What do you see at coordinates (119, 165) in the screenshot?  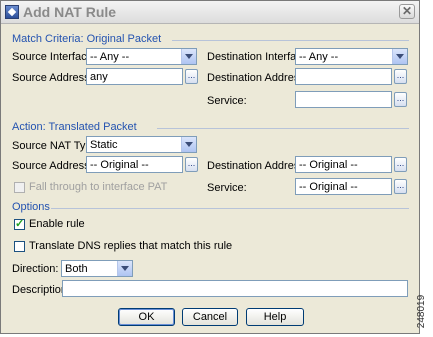 I see `translated-source-address-value: -- Original --` at bounding box center [119, 165].